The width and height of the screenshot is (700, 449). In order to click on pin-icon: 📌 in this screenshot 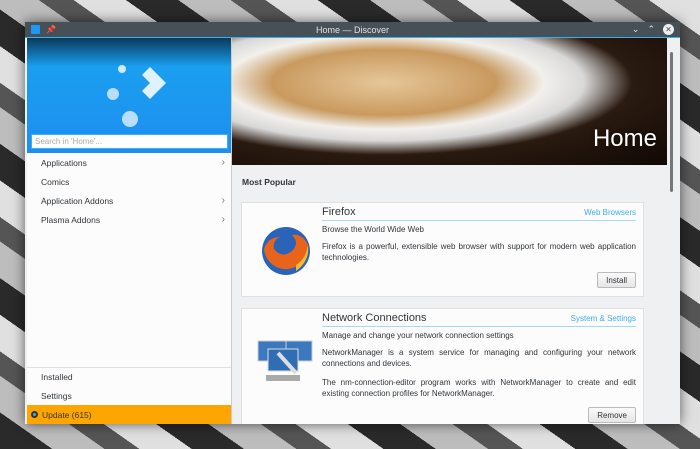, I will do `click(51, 29)`.